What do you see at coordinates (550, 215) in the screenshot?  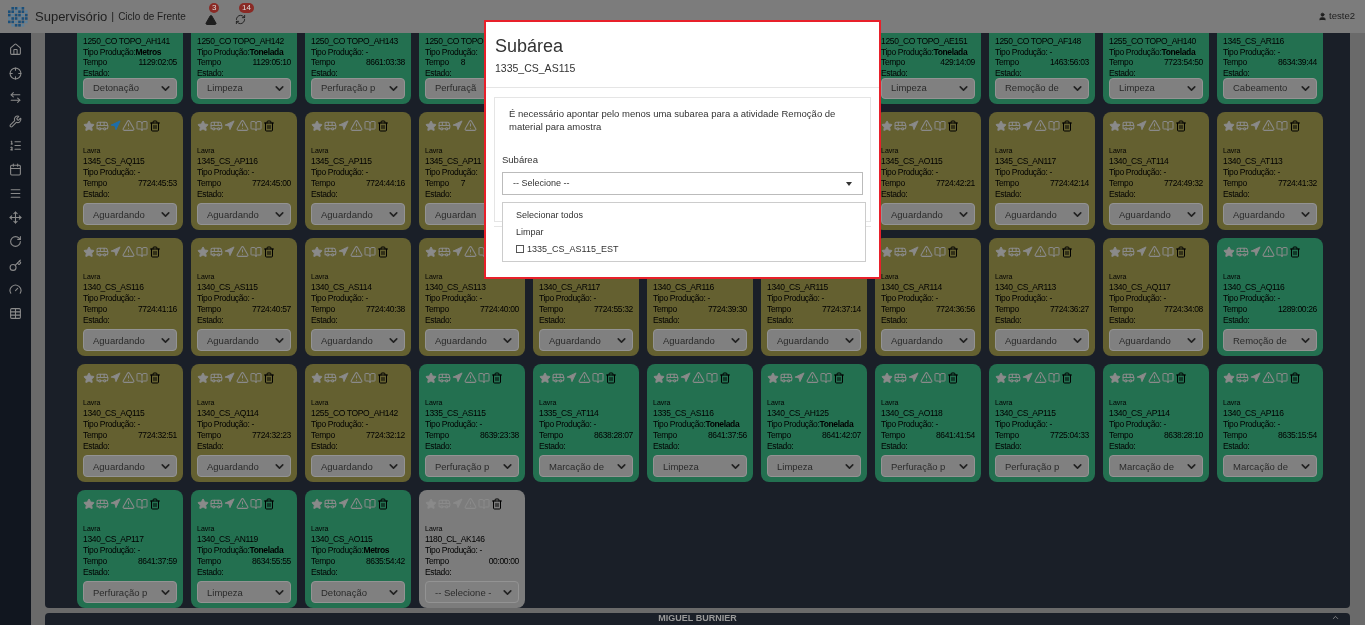 I see `dropdown-option: Selecionar todos` at bounding box center [550, 215].